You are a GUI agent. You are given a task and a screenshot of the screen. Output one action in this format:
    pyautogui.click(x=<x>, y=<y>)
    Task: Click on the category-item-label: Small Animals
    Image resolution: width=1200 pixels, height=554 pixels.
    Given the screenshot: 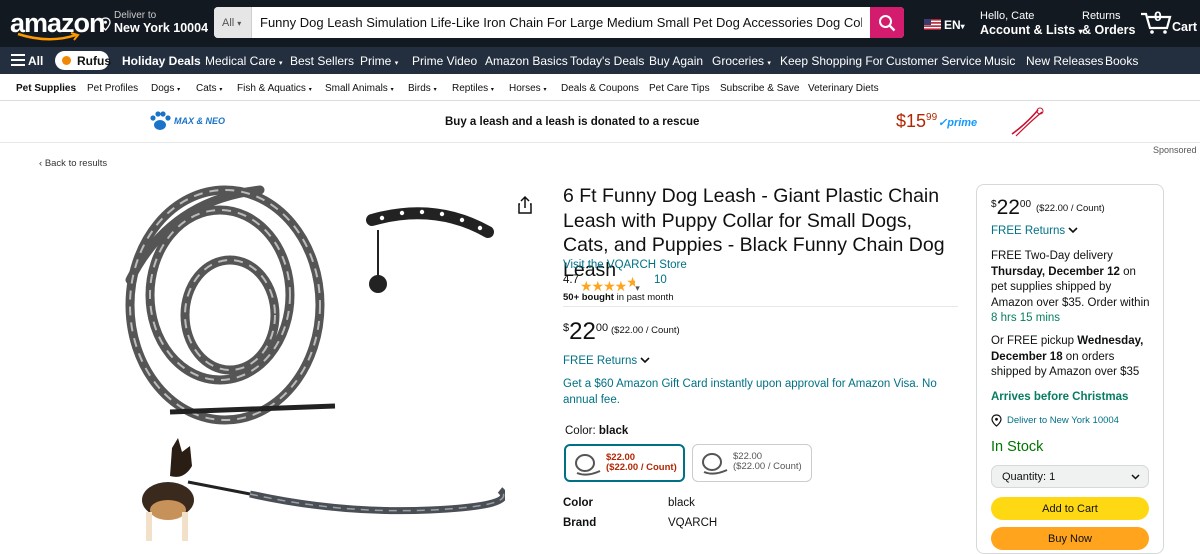 What is the action you would take?
    pyautogui.click(x=356, y=88)
    